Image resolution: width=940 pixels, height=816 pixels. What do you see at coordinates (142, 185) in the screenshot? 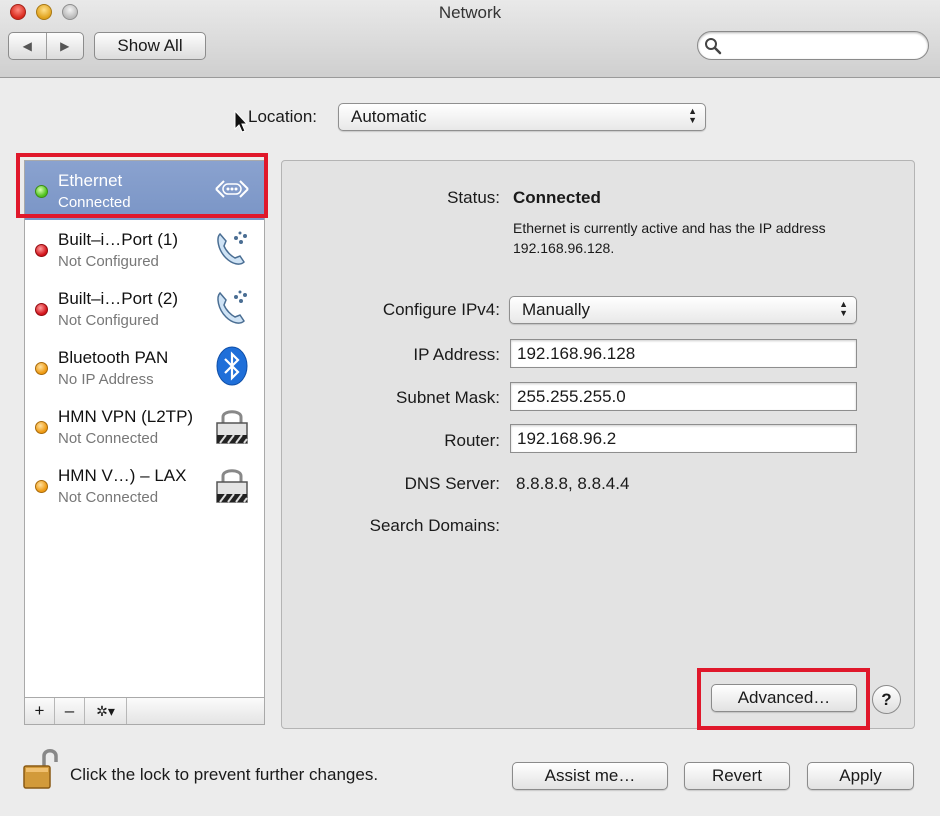
I see `highlight-box-ethernet` at bounding box center [142, 185].